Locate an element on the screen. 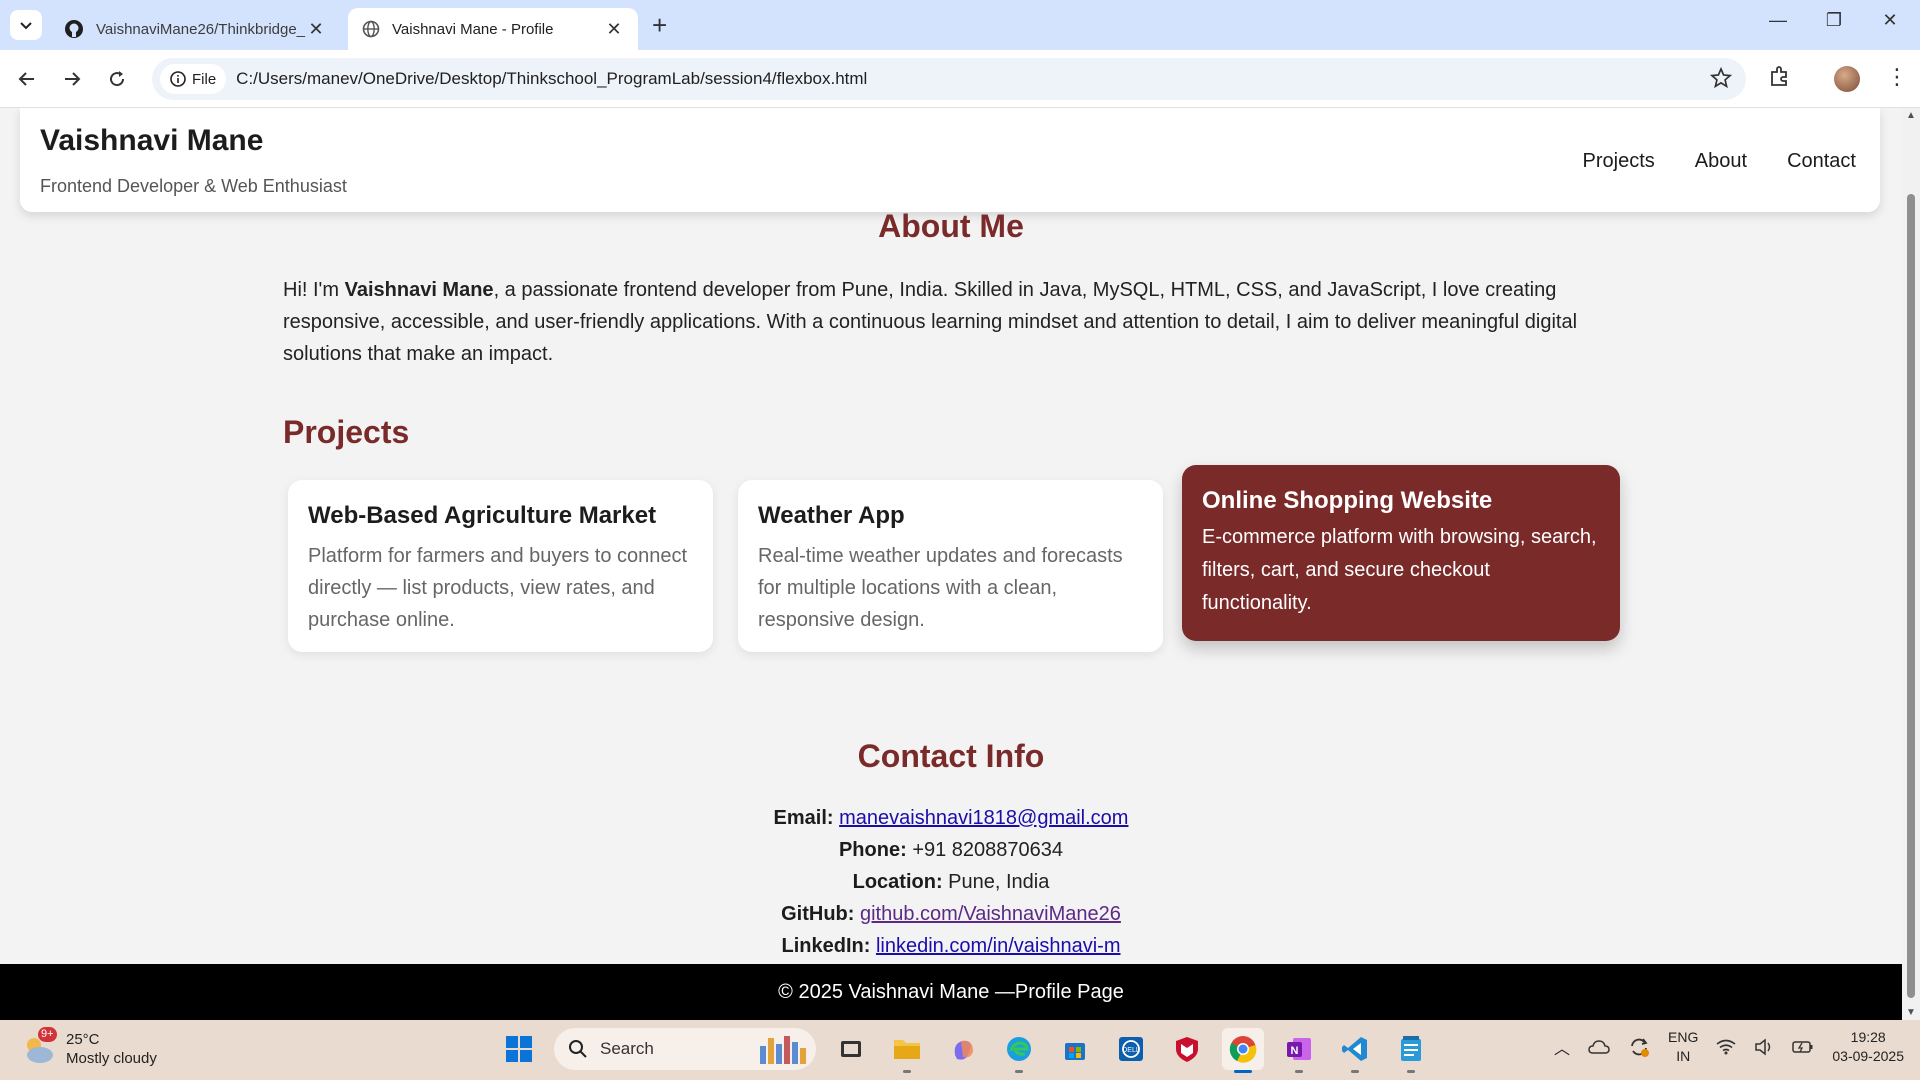 Image resolution: width=1920 pixels, height=1080 pixels. linkedin-link: linkedin.com/in/vaishnavi-m is located at coordinates (998, 946).